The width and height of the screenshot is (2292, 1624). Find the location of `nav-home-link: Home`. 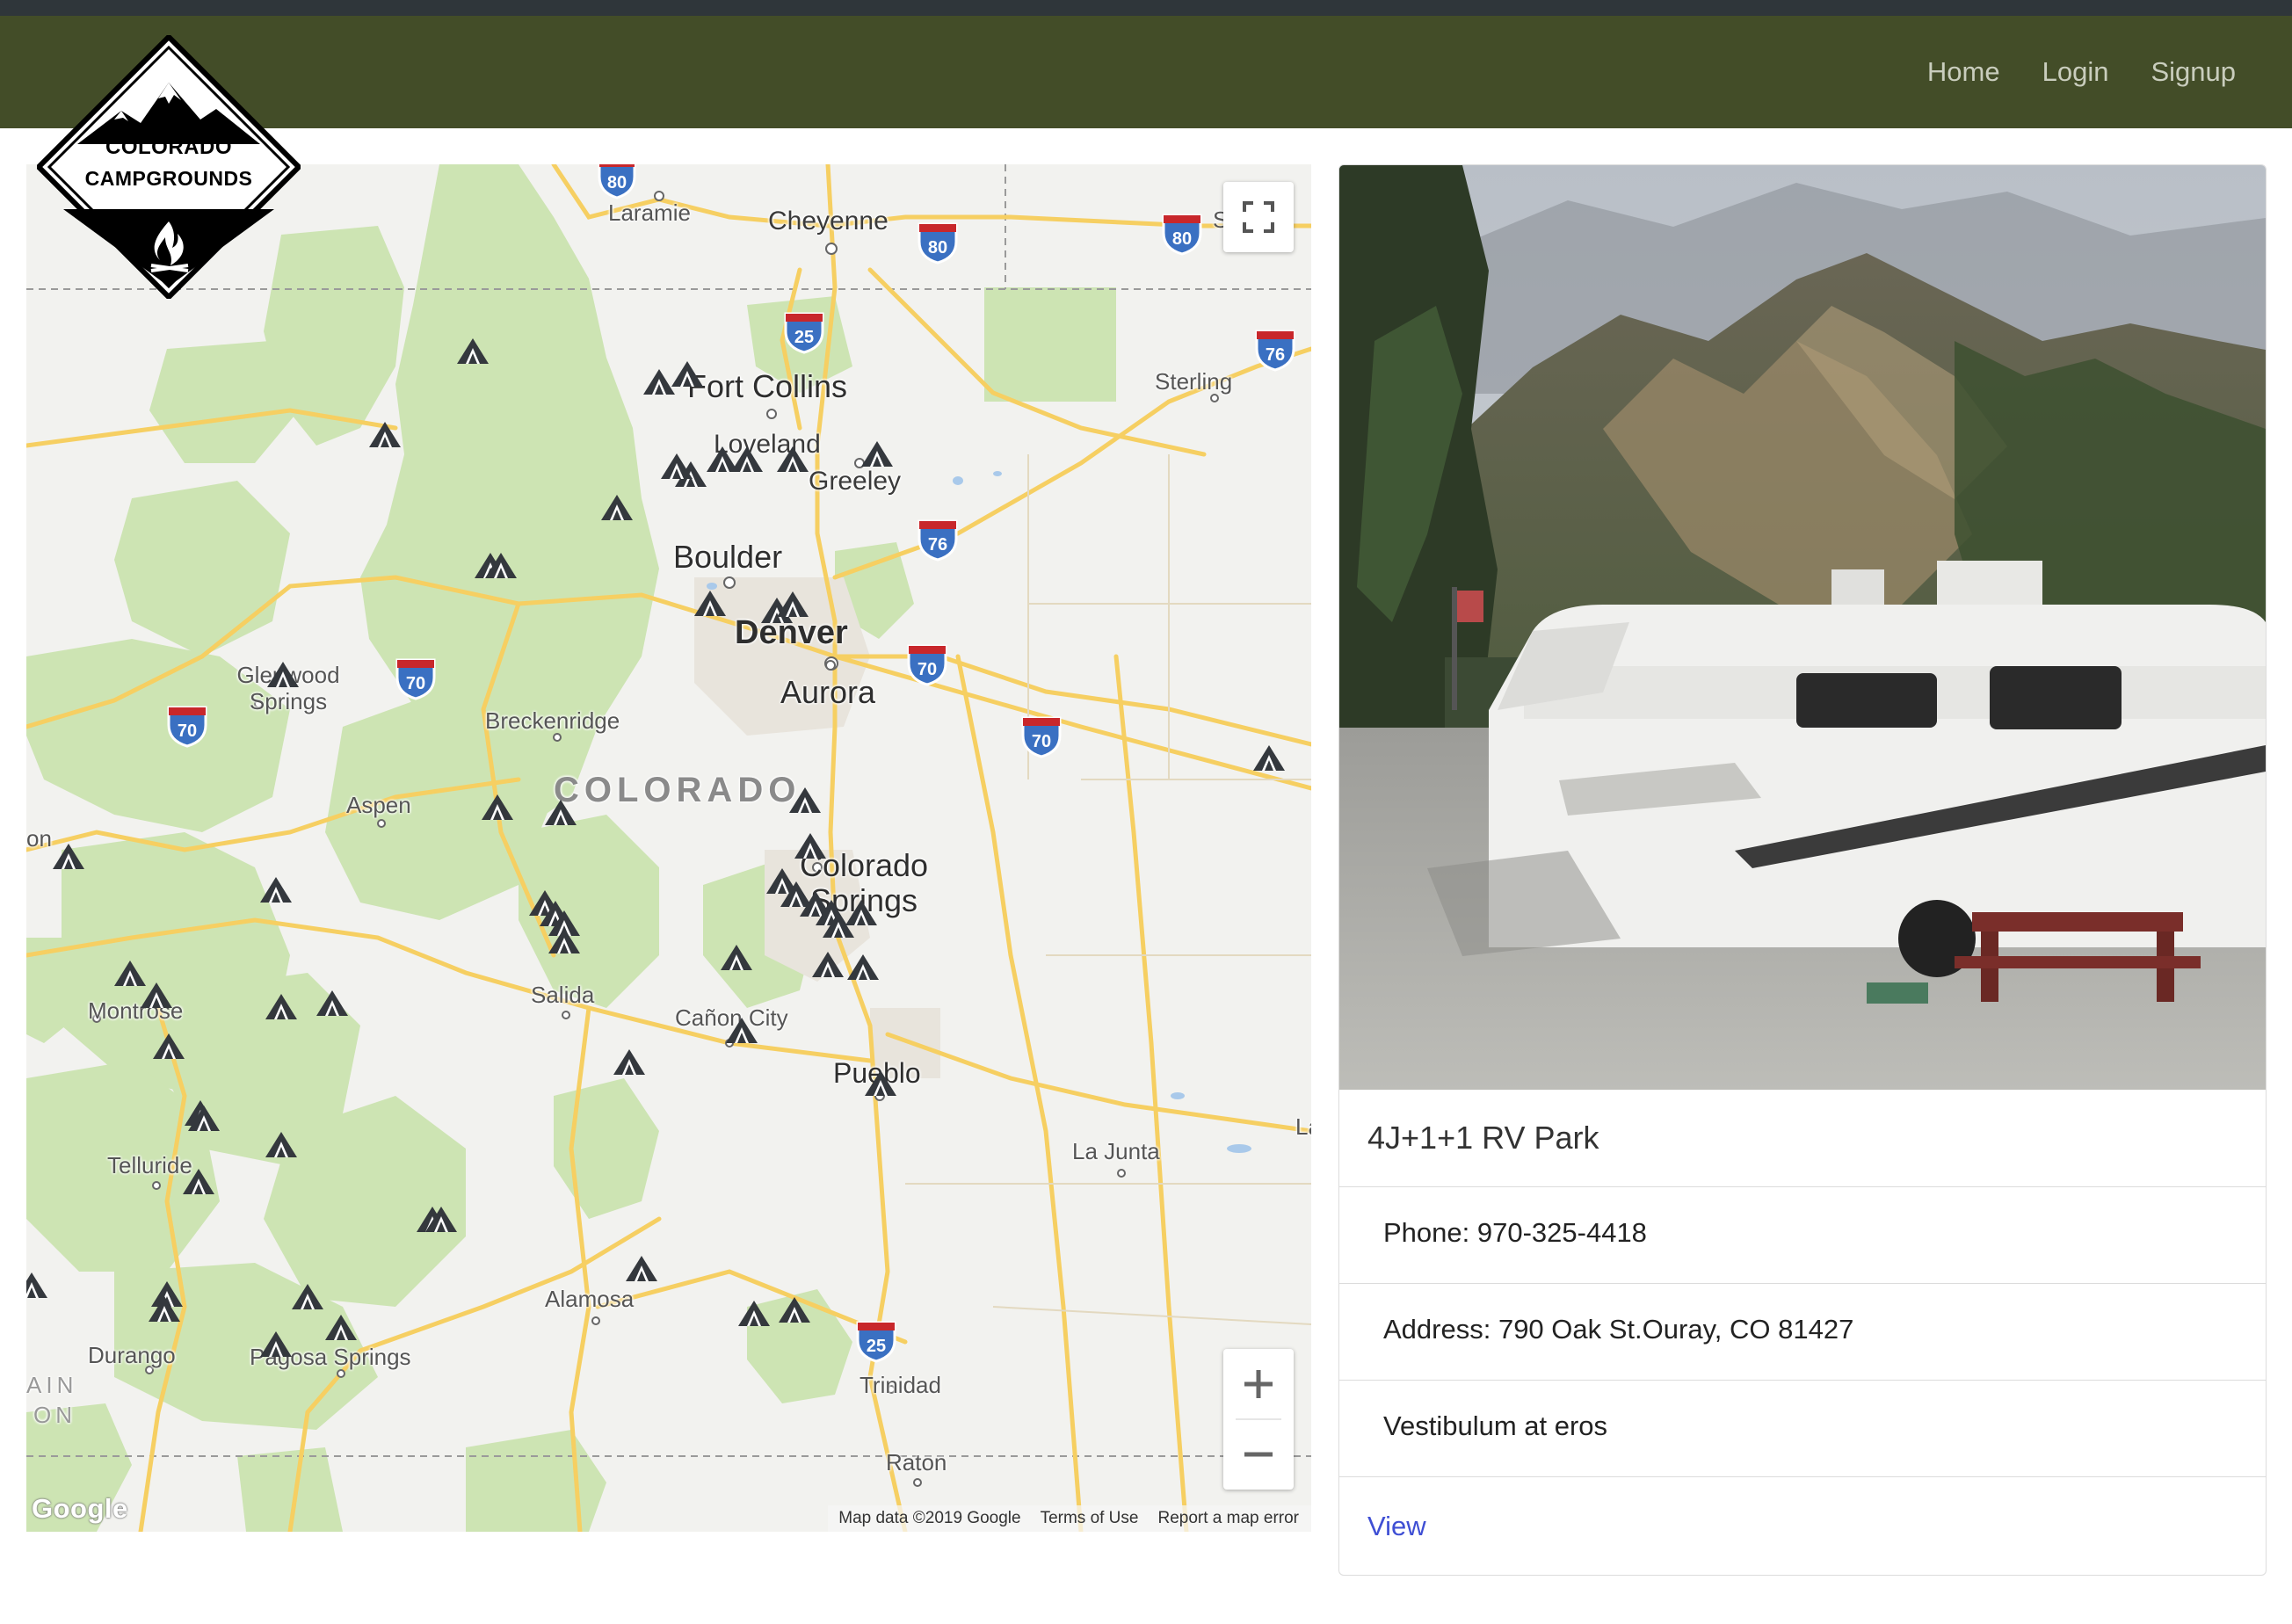

nav-home-link: Home is located at coordinates (1964, 72).